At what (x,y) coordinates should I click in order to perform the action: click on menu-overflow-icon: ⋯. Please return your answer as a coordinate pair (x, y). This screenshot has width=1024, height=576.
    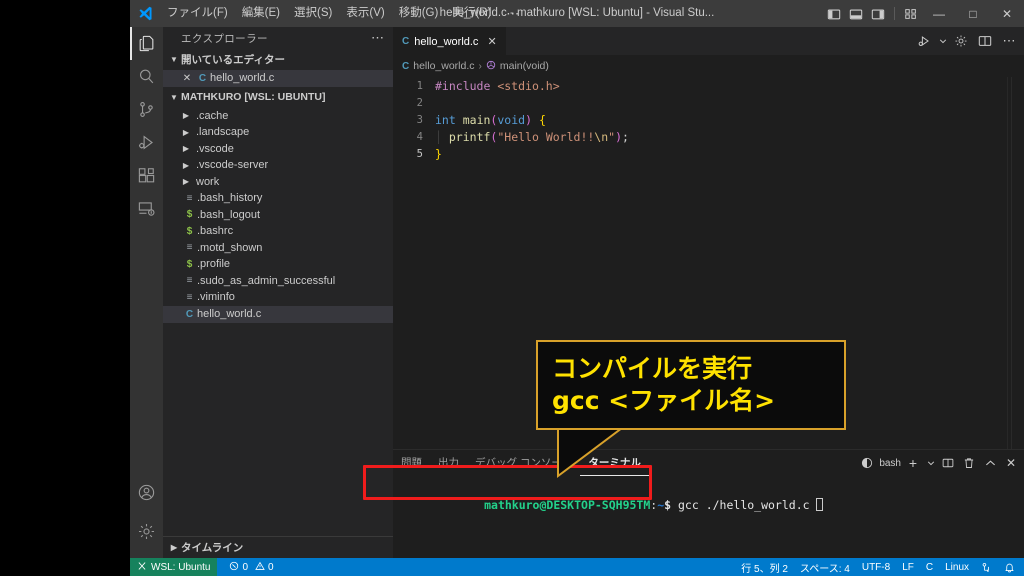
    Looking at the image, I should click on (512, 14).